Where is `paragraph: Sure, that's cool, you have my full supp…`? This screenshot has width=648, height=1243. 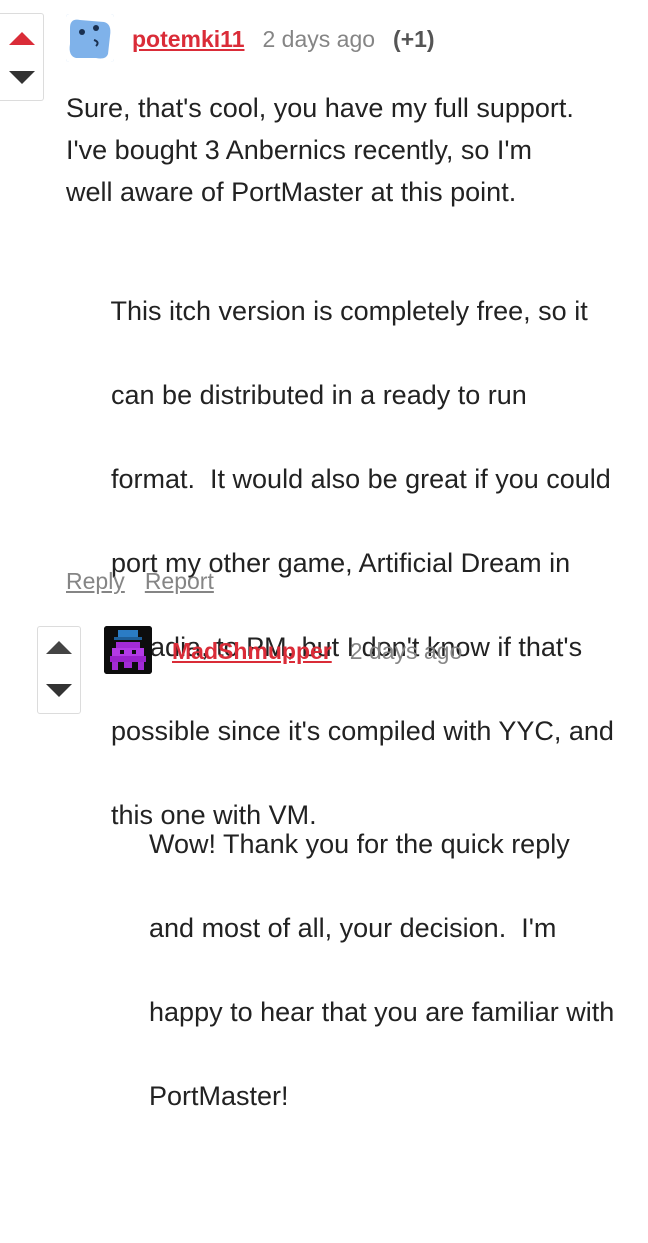 paragraph: Sure, that's cool, you have my full supp… is located at coordinates (353, 150).